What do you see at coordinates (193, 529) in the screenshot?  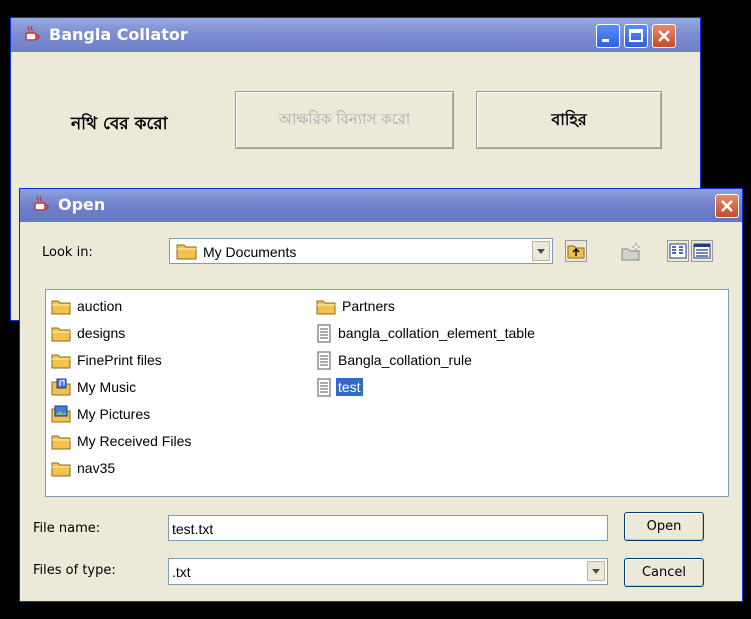 I see `file-name-value: test.txt` at bounding box center [193, 529].